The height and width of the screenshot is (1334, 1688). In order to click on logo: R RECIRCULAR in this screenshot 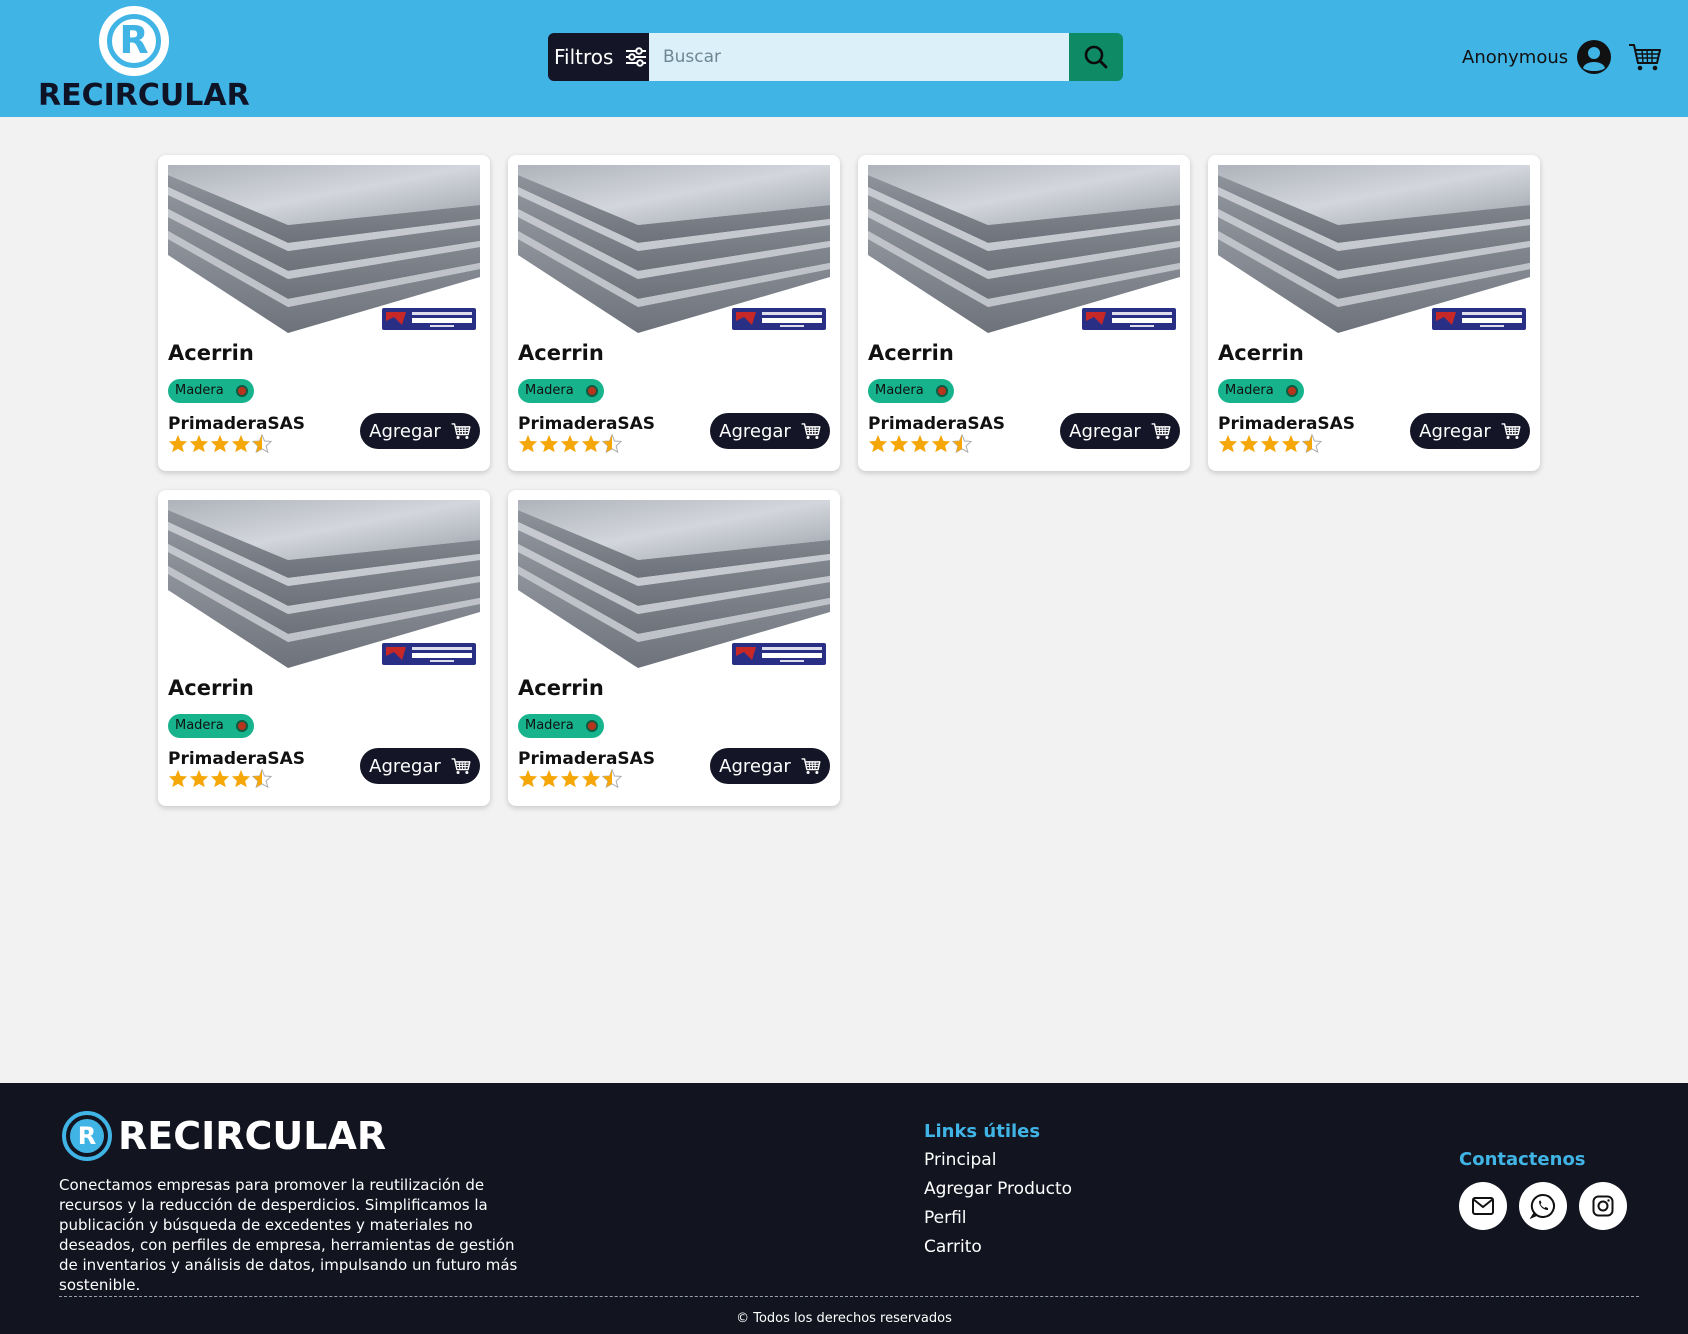, I will do `click(144, 59)`.